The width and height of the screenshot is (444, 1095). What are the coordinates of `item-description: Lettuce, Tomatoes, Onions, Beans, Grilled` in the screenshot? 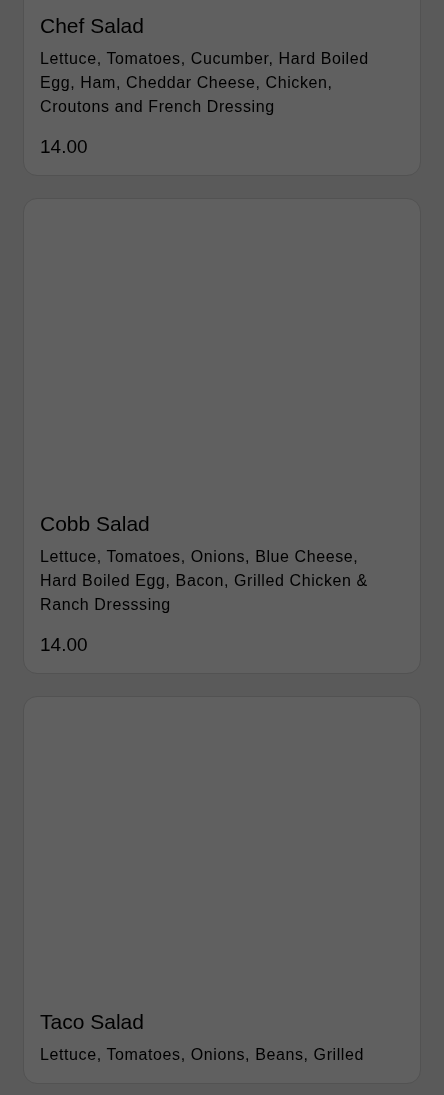 It's located at (203, 1055).